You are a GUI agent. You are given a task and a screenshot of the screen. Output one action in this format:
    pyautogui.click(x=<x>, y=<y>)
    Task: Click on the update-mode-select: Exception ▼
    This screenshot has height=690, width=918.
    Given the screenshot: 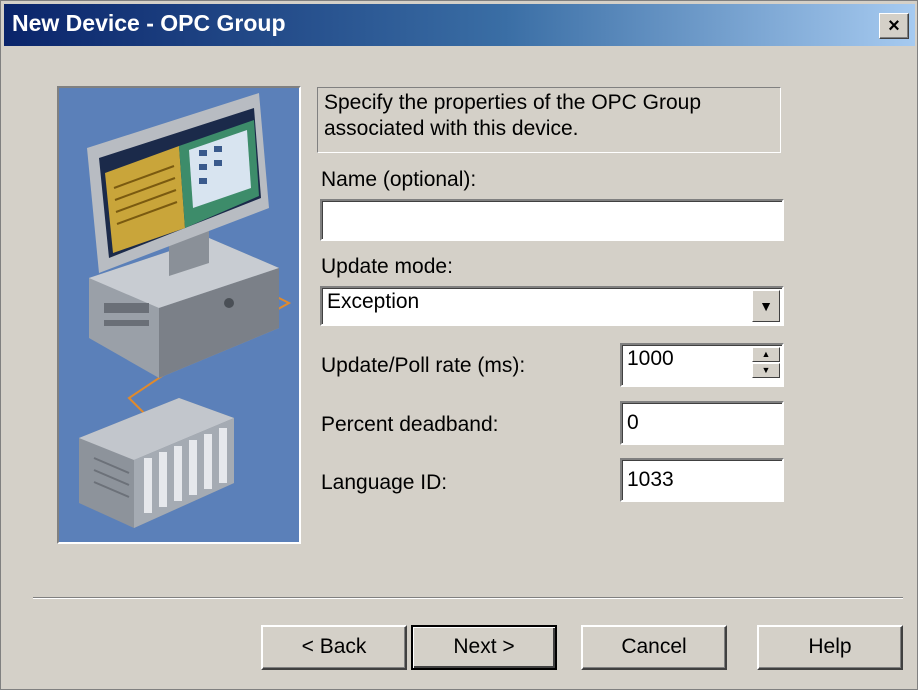 What is the action you would take?
    pyautogui.click(x=552, y=306)
    